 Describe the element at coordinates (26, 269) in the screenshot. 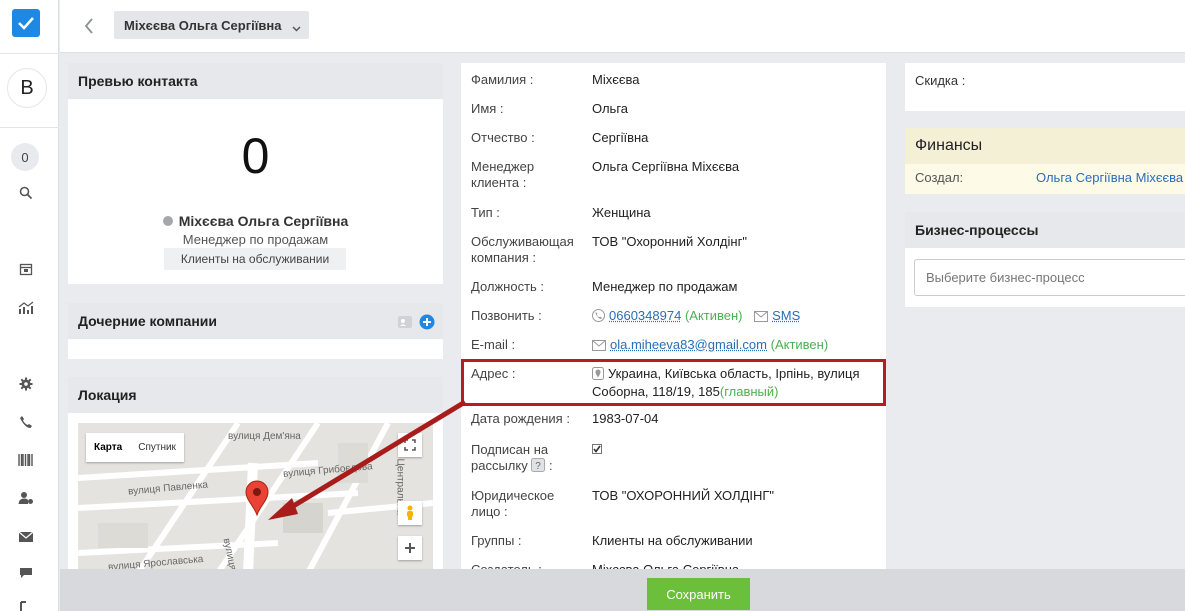

I see `calendar-icon` at that location.